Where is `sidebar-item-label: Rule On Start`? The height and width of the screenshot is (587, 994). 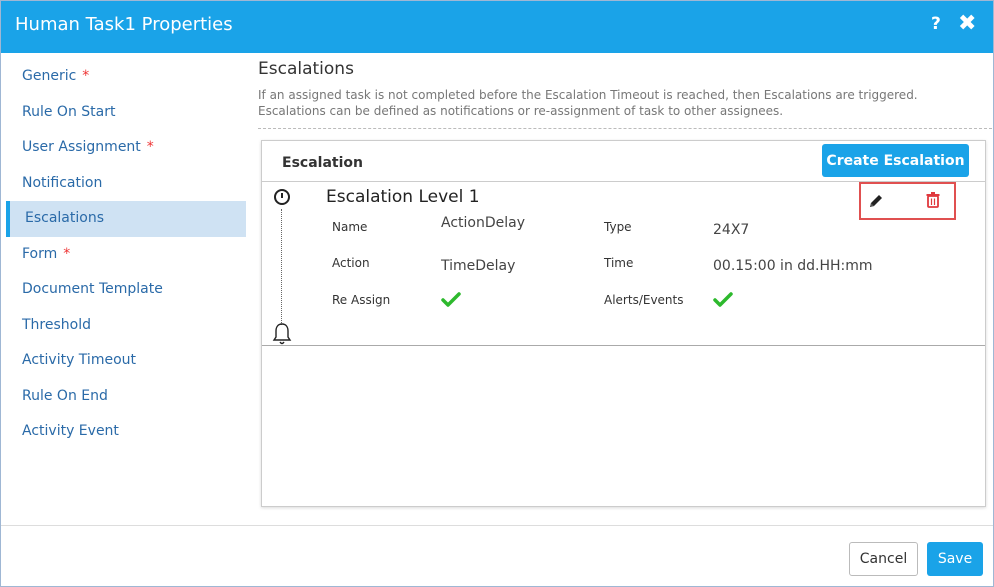 sidebar-item-label: Rule On Start is located at coordinates (69, 111).